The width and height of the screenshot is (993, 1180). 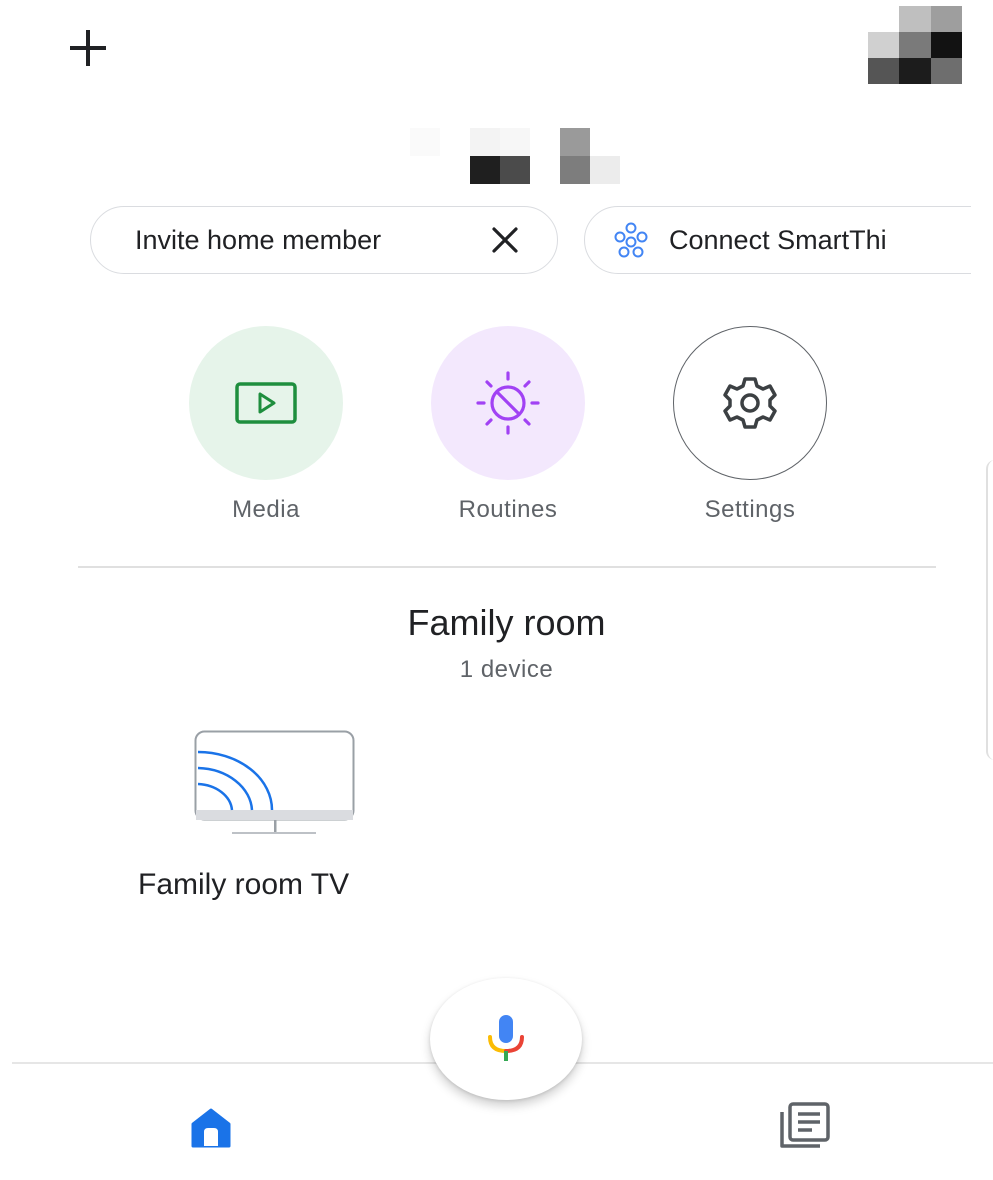 I want to click on home-name-pixelated, so click(x=515, y=156).